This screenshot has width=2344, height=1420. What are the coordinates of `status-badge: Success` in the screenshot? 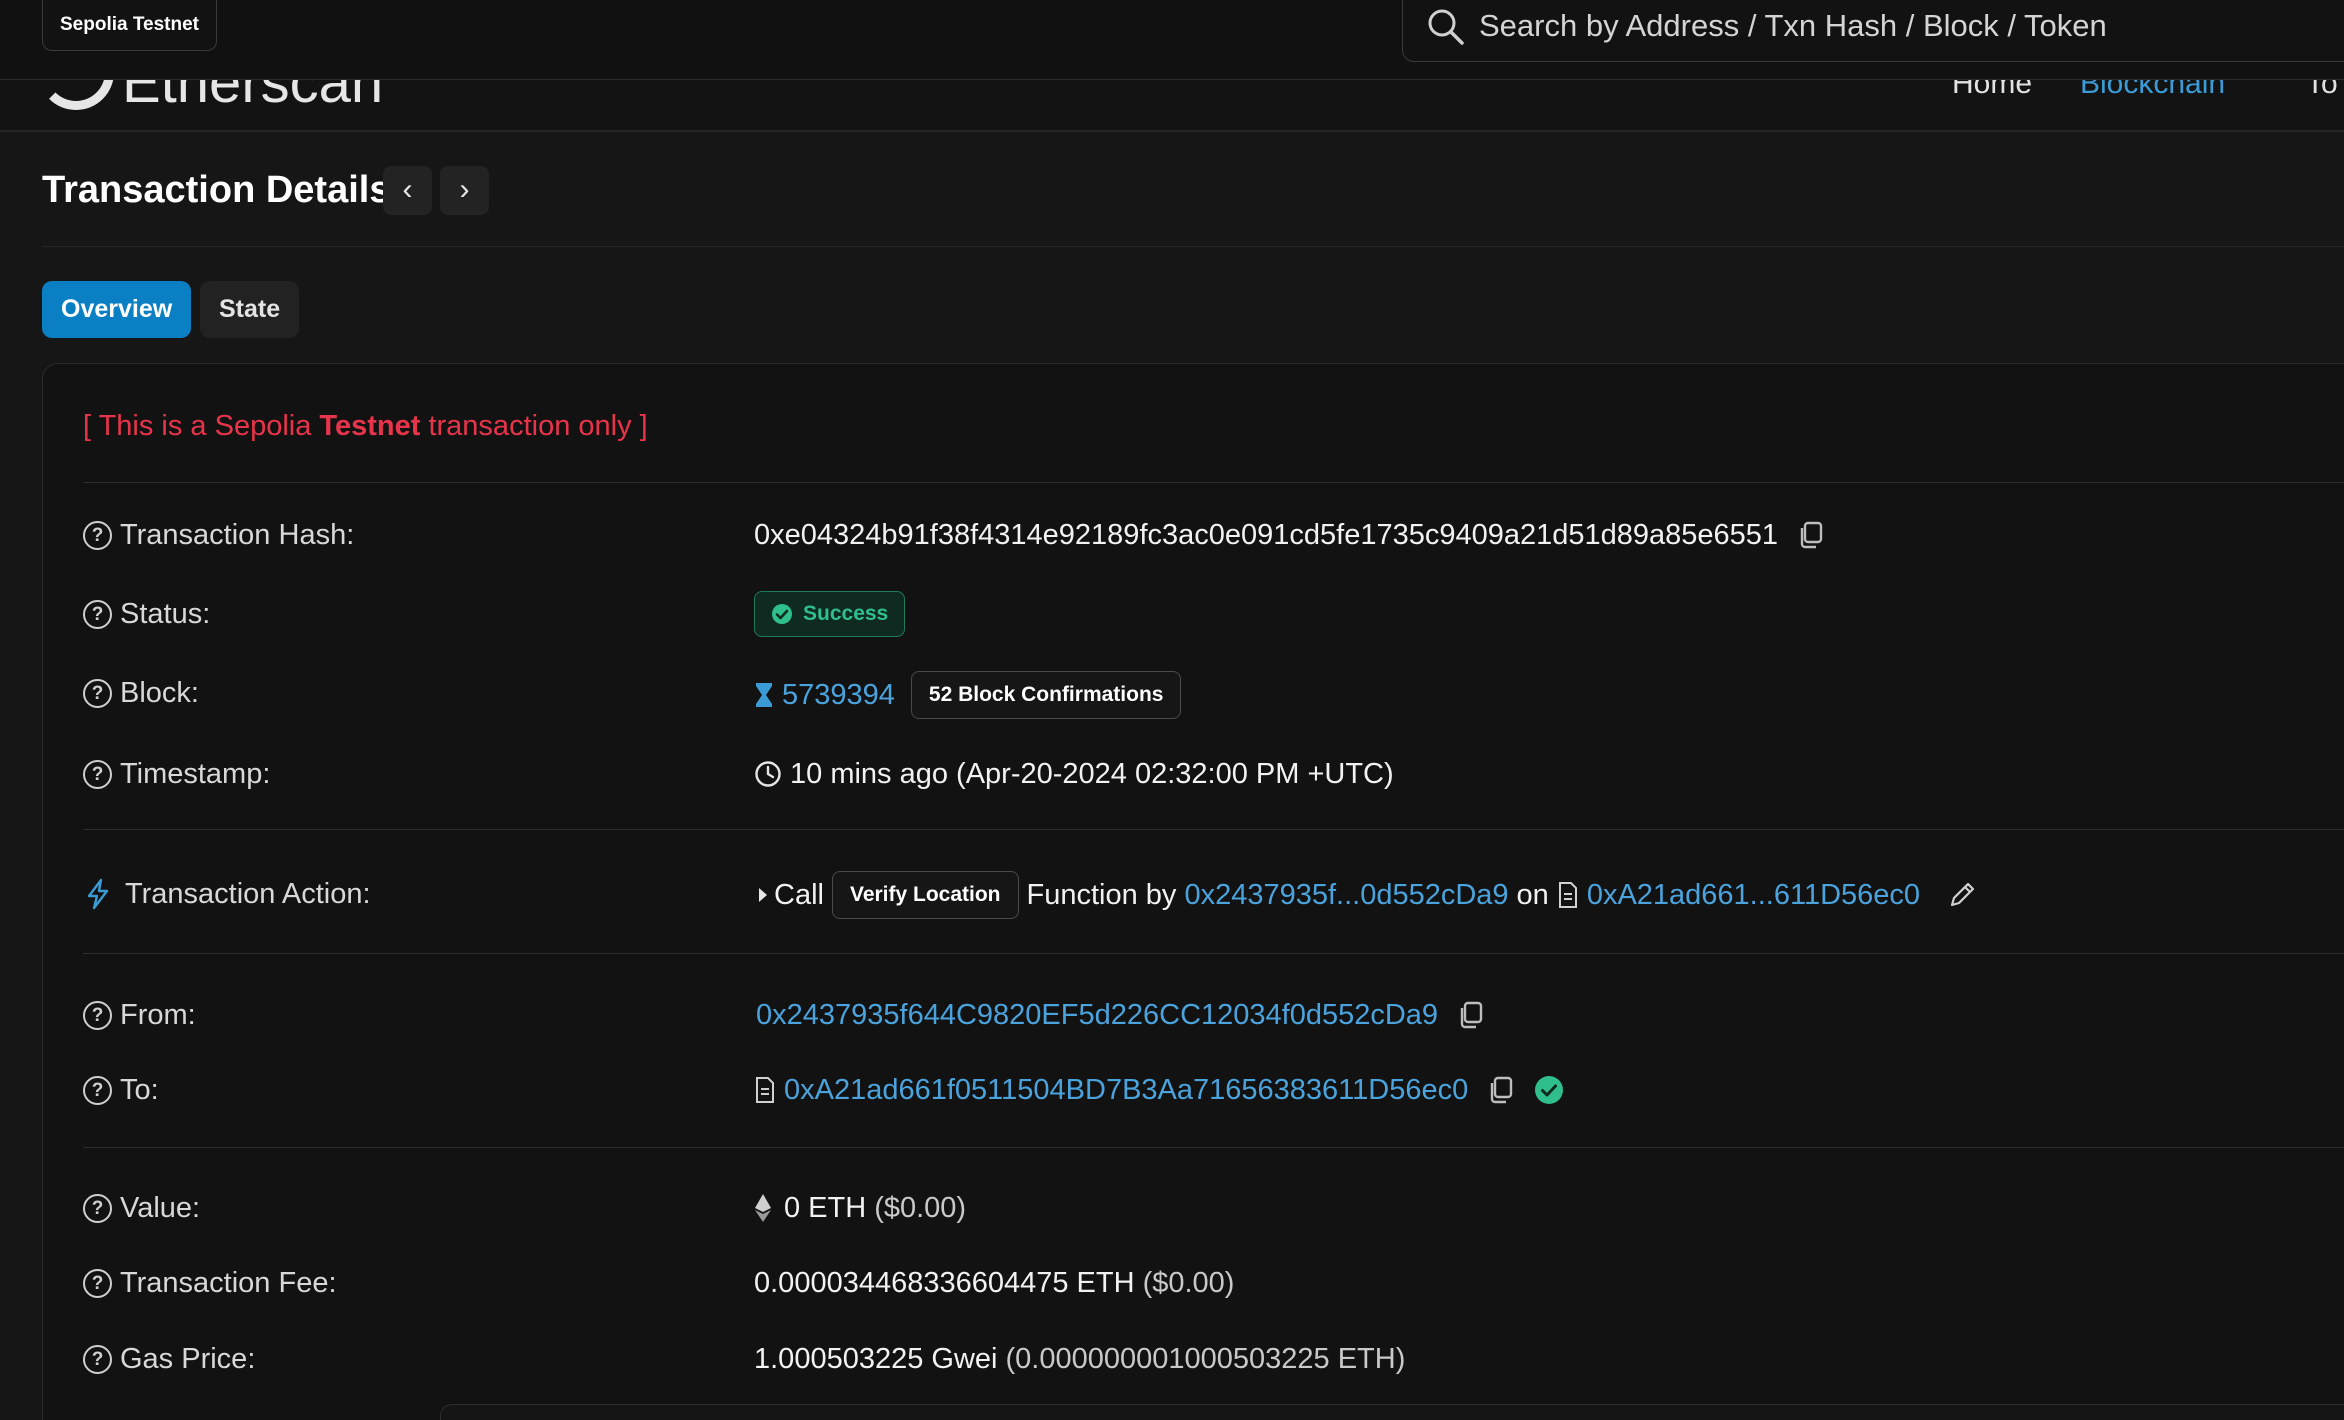 It's located at (830, 614).